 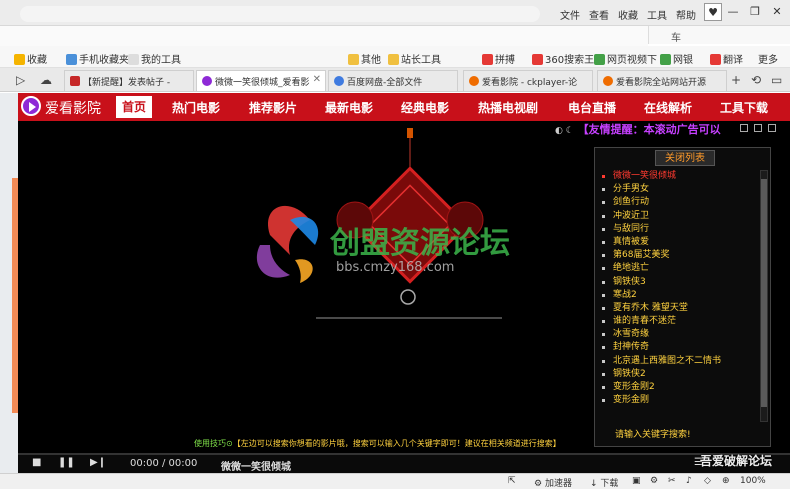 I want to click on marquee-controls: ◐ ☾, so click(x=564, y=131).